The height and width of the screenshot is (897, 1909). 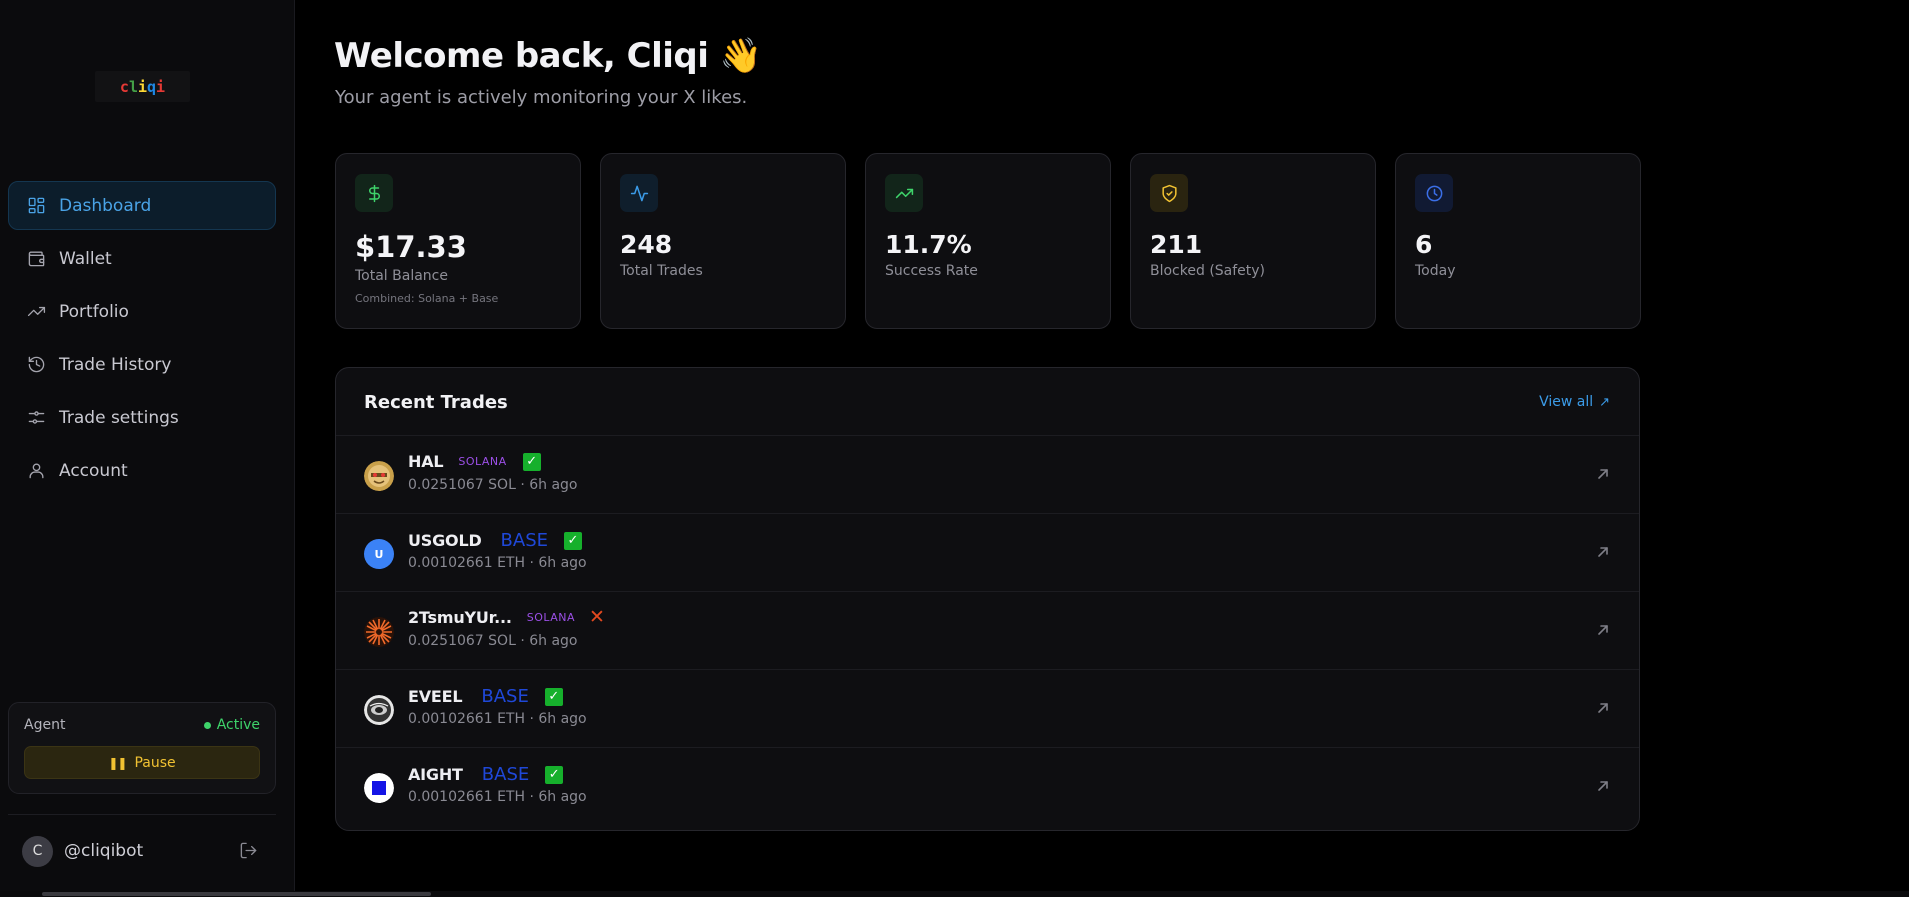 What do you see at coordinates (119, 417) in the screenshot?
I see `sidebar-item-label: Trade settings` at bounding box center [119, 417].